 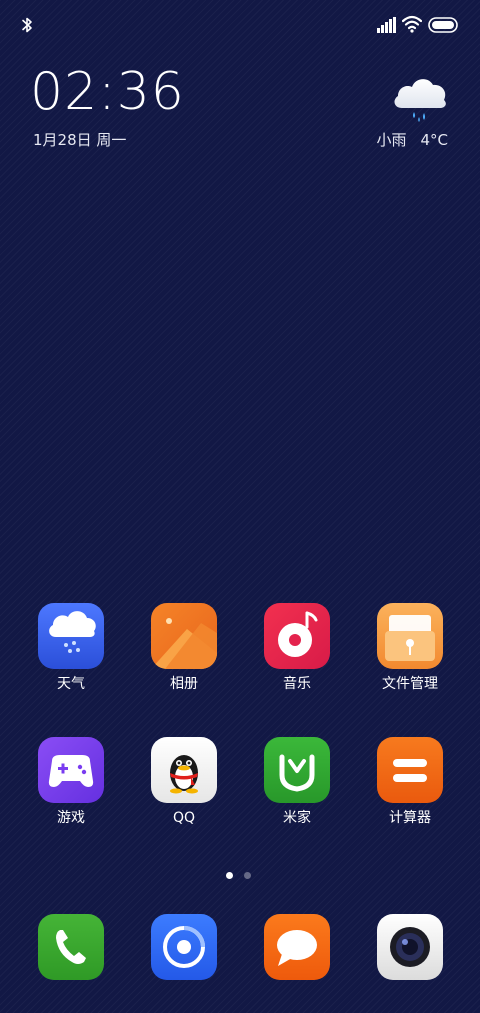 What do you see at coordinates (229, 875) in the screenshot?
I see `page-dot-active` at bounding box center [229, 875].